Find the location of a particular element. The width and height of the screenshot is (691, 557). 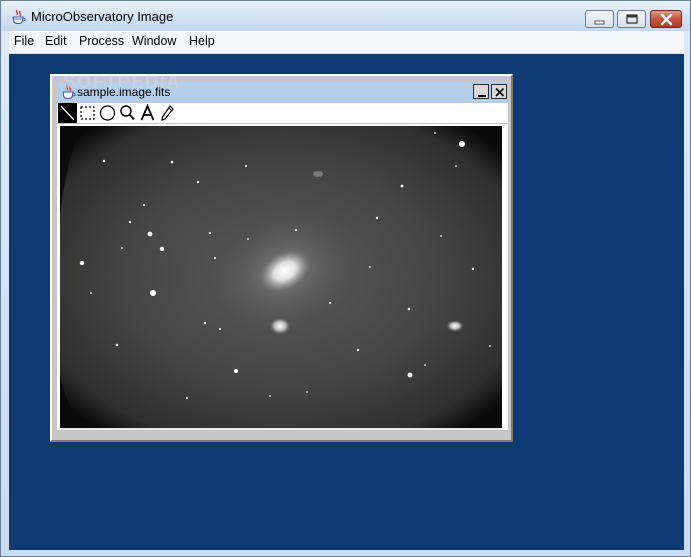

java-cup-icon is located at coordinates (18, 17).